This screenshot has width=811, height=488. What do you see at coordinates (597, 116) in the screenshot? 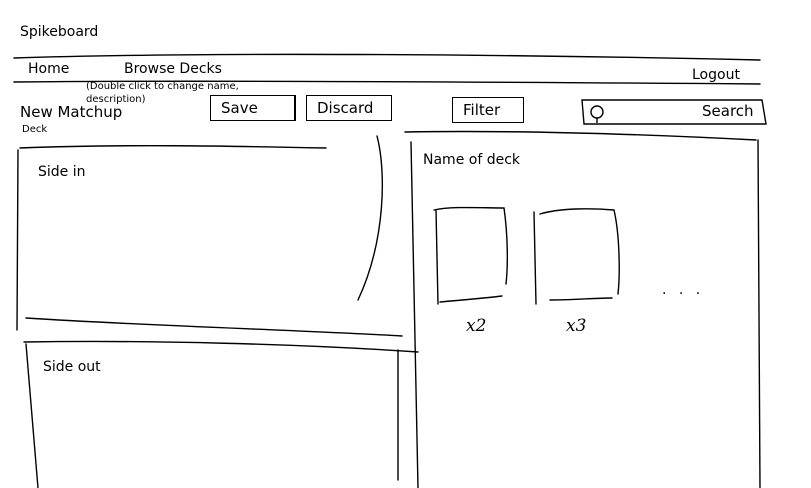
I see `search-icon` at bounding box center [597, 116].